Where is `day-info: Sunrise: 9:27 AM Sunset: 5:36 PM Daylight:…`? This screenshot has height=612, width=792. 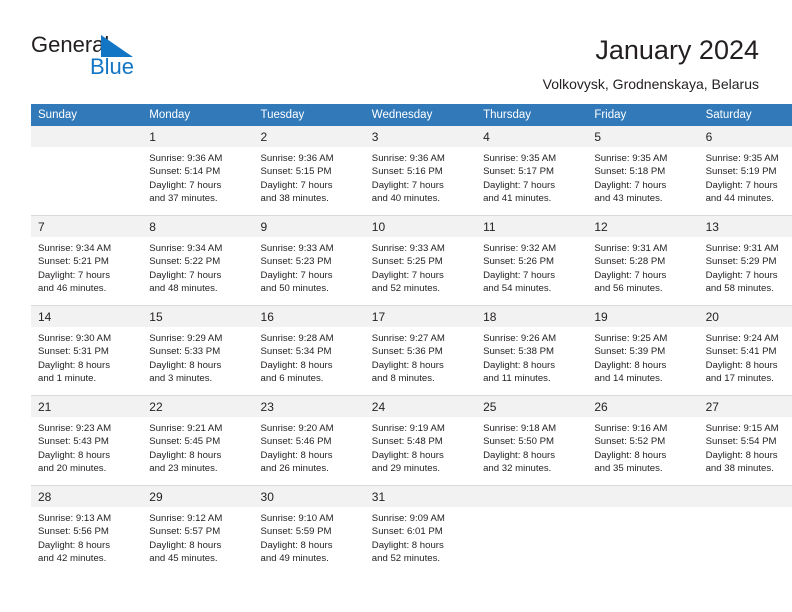
day-info: Sunrise: 9:27 AM Sunset: 5:36 PM Daylight:… is located at coordinates (420, 356).